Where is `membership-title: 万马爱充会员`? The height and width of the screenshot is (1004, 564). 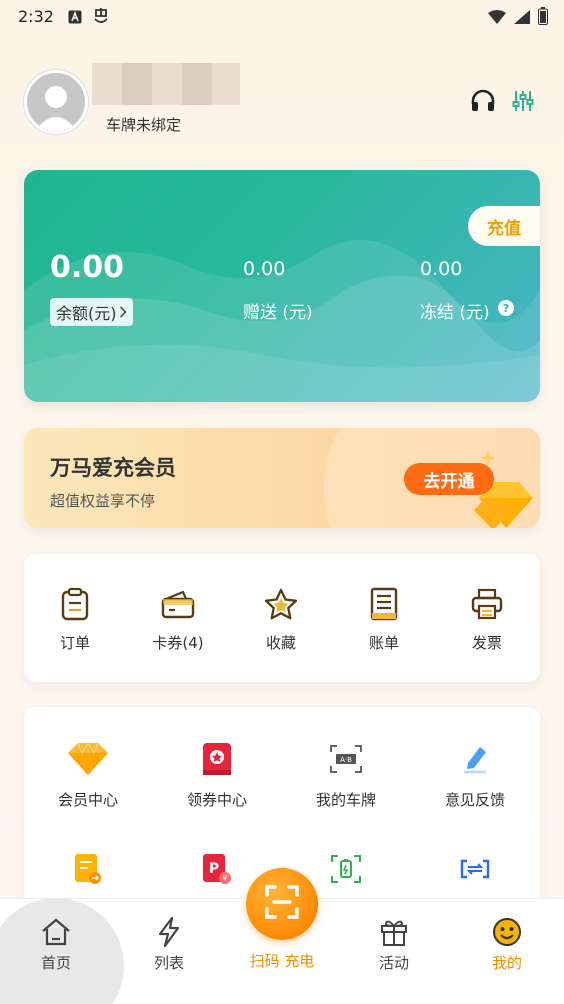 membership-title: 万马爱充会员 is located at coordinates (113, 468).